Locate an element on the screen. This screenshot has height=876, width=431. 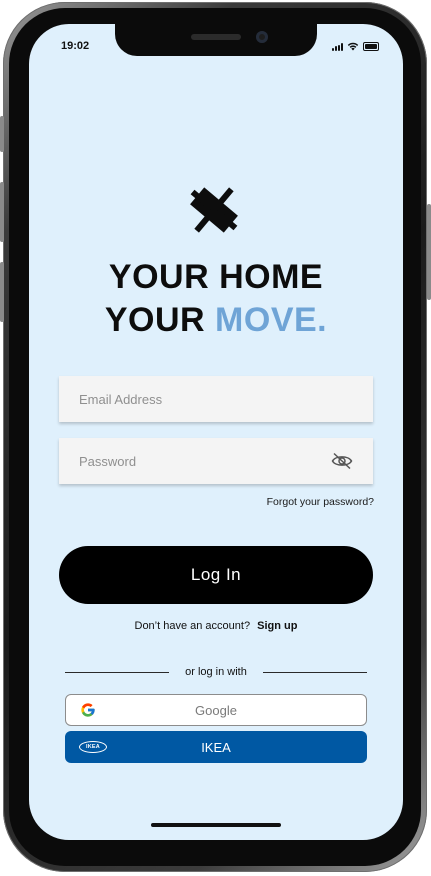
email-input is located at coordinates (216, 399).